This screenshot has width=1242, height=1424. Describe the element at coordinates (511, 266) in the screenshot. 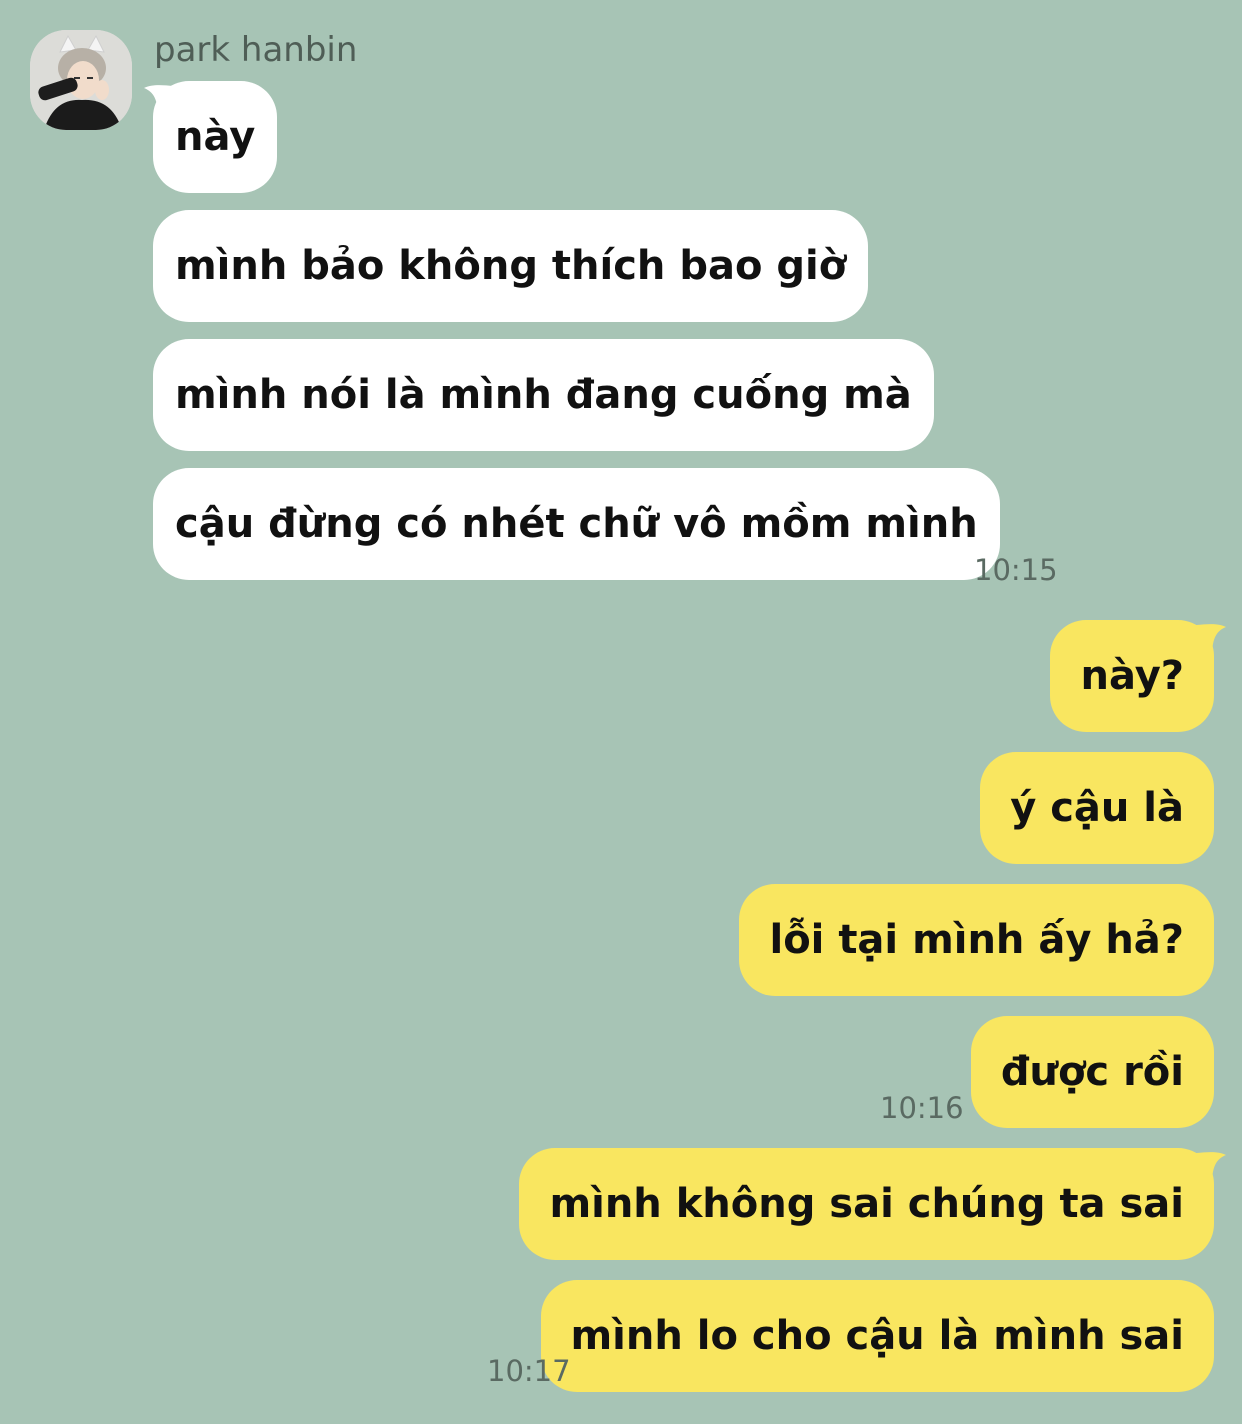

I see `incoming-message: mình bảo không thích bao giờ` at that location.